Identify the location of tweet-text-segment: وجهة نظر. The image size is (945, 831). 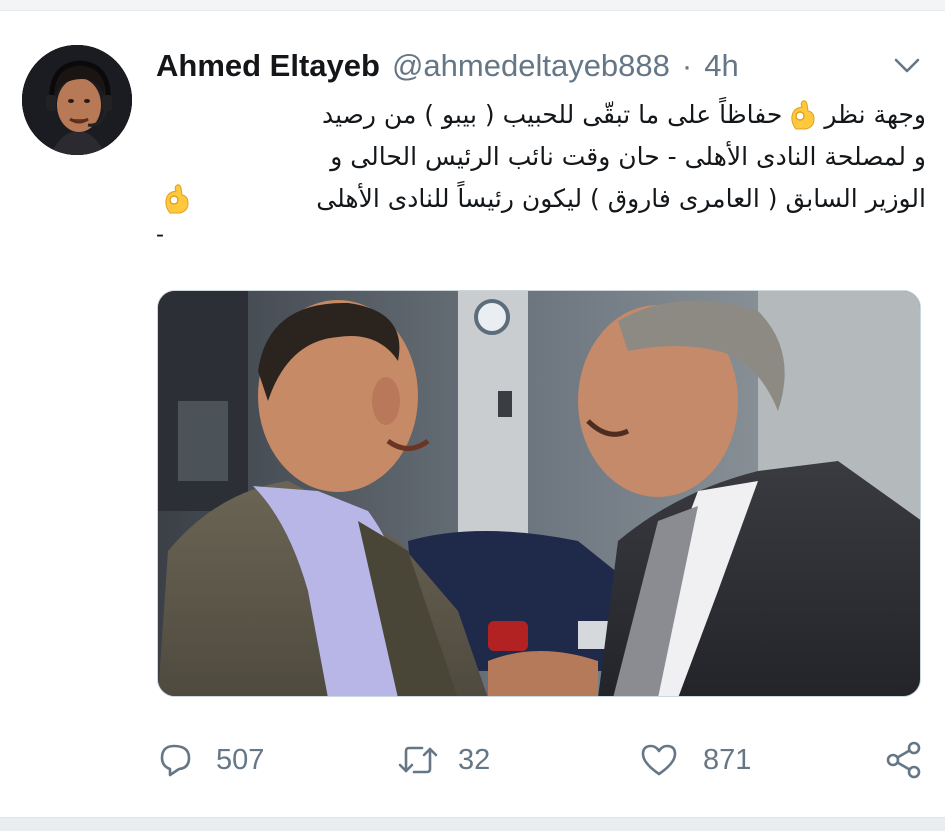
(875, 114).